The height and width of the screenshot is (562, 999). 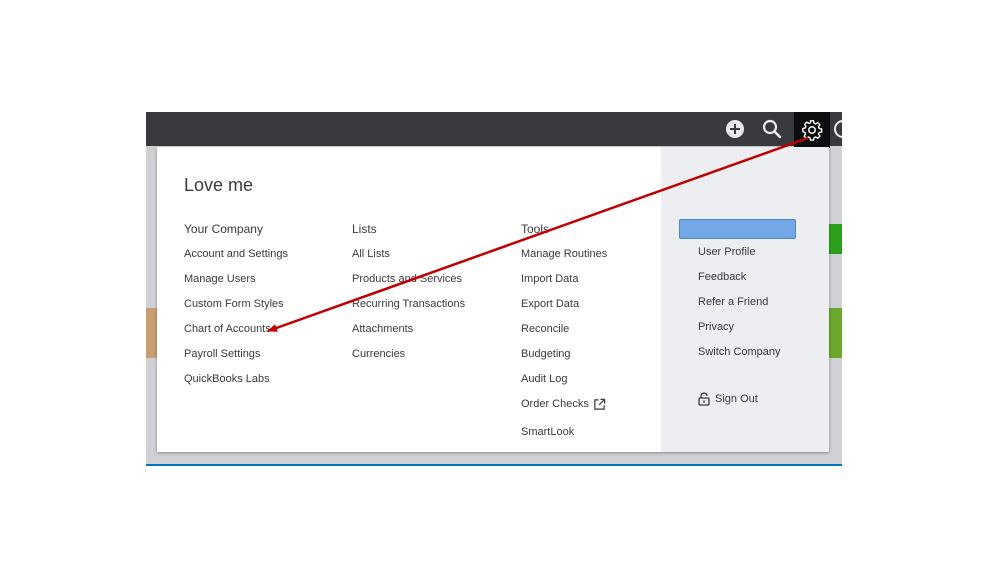 What do you see at coordinates (236, 359) in the screenshot?
I see `menu-item-payroll-settings: Payroll Settings` at bounding box center [236, 359].